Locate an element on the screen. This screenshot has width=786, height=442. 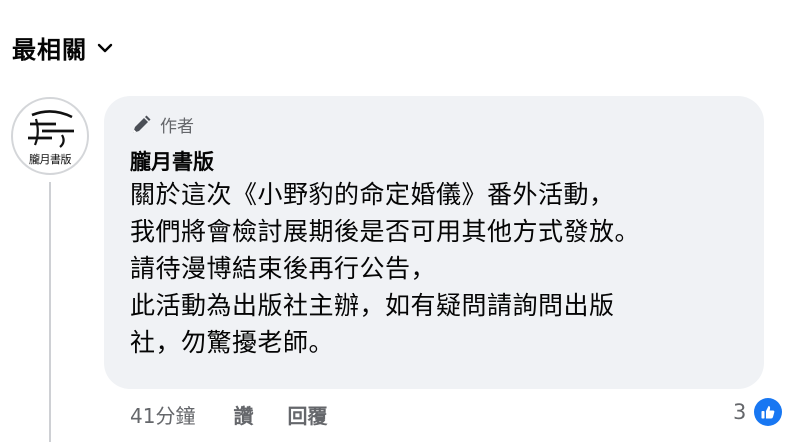
comment-line: 此活動為出版社主辦，如有疑問請詢問出版 is located at coordinates (372, 305).